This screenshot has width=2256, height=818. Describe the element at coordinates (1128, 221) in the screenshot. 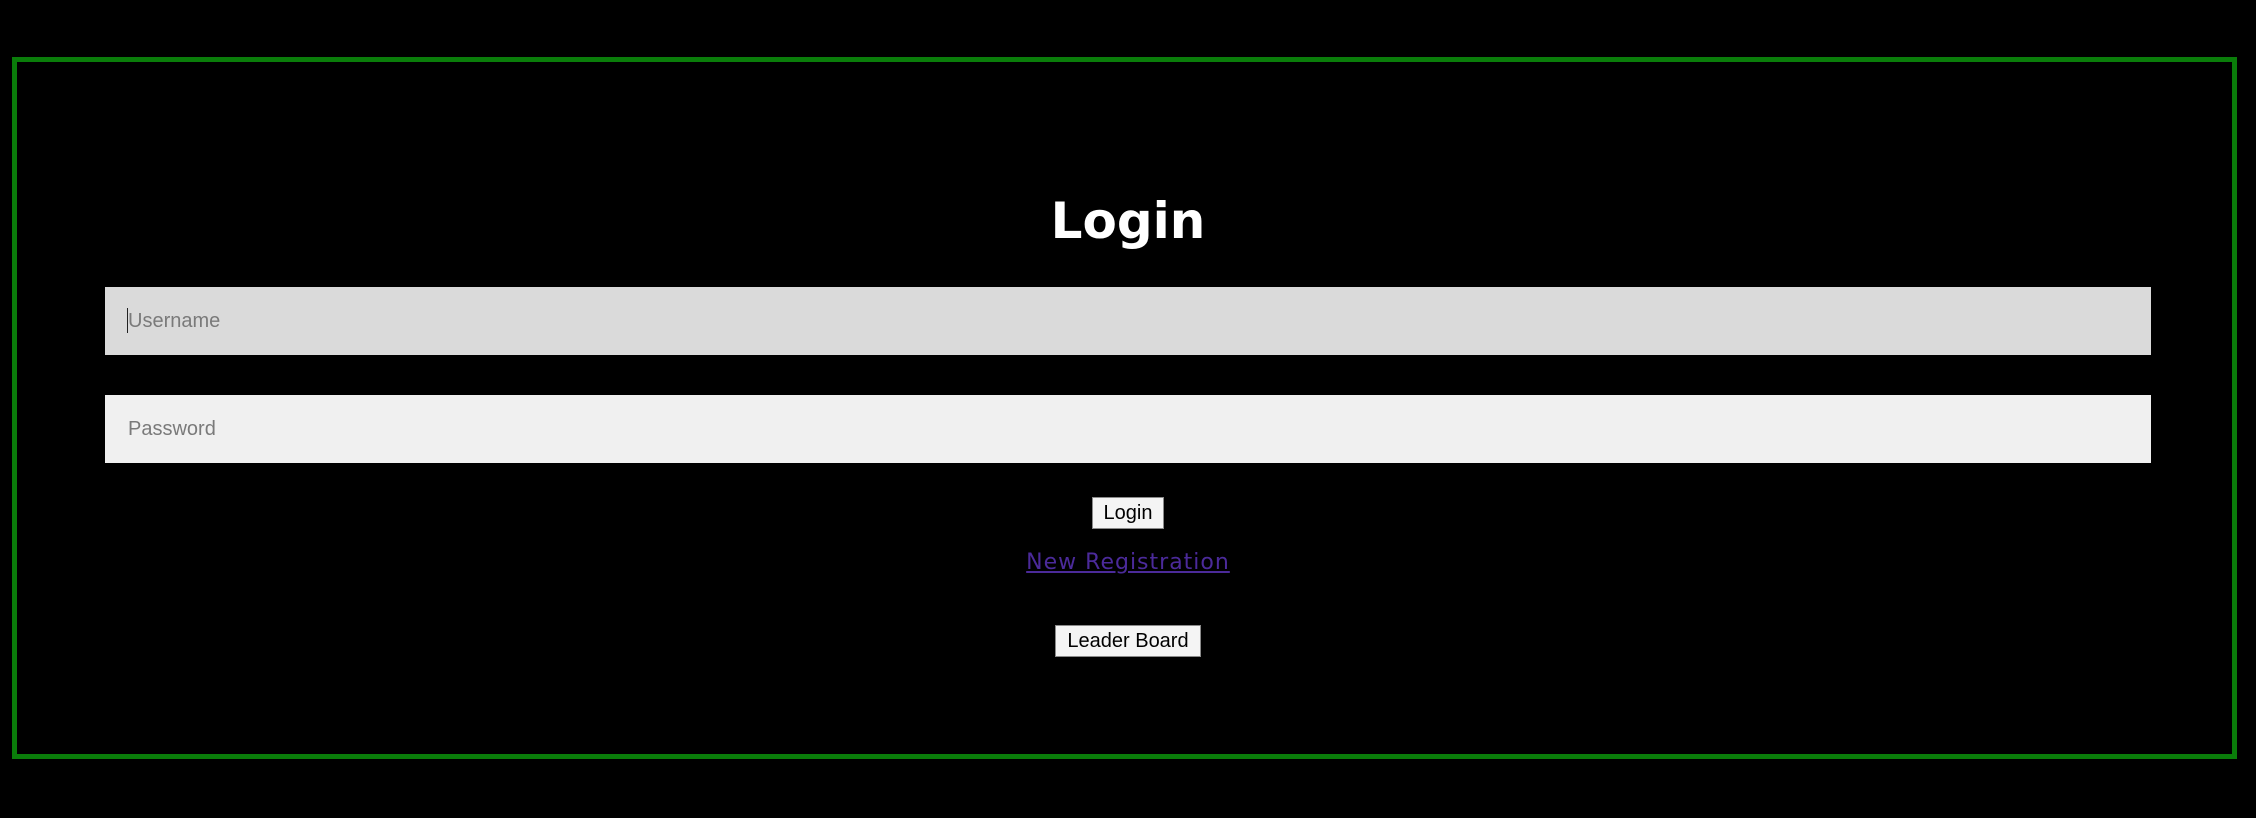

I see `page-title: Login` at that location.